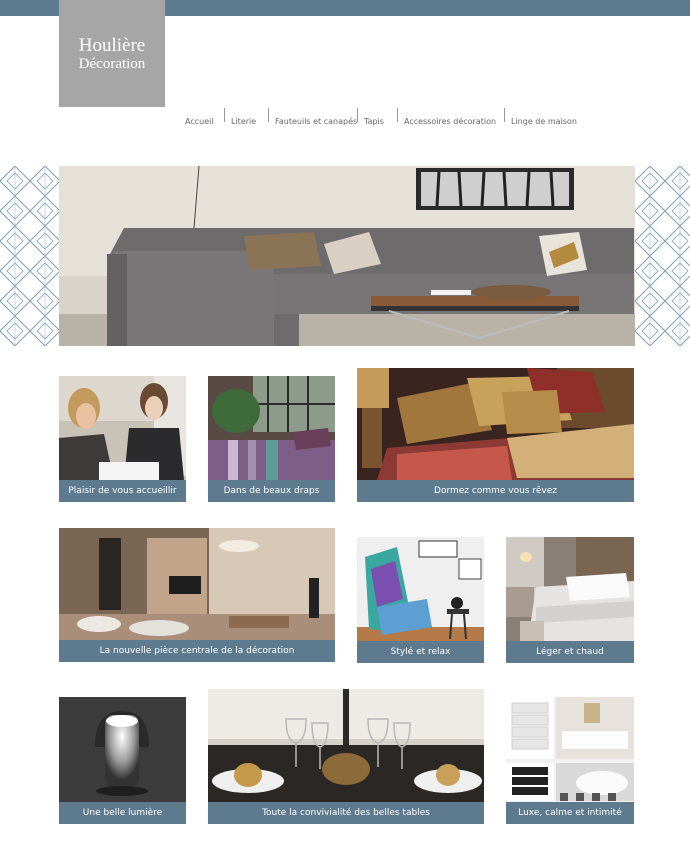  Describe the element at coordinates (374, 118) in the screenshot. I see `nav-item-tapis: Tapis` at that location.